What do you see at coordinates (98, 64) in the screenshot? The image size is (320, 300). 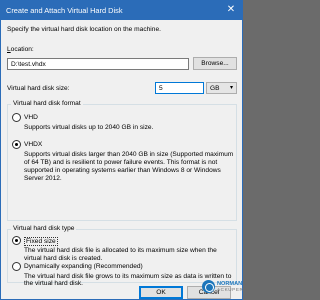 I see `location-input: D:\test.vhdx` at bounding box center [98, 64].